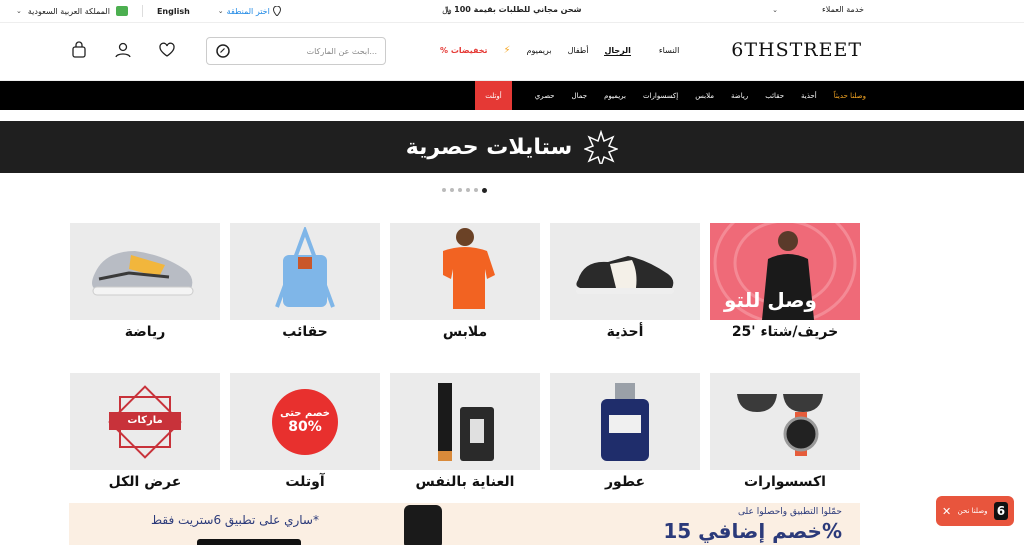 Image resolution: width=1024 pixels, height=545 pixels. Describe the element at coordinates (484, 190) in the screenshot. I see `carousel-dot-active` at that location.